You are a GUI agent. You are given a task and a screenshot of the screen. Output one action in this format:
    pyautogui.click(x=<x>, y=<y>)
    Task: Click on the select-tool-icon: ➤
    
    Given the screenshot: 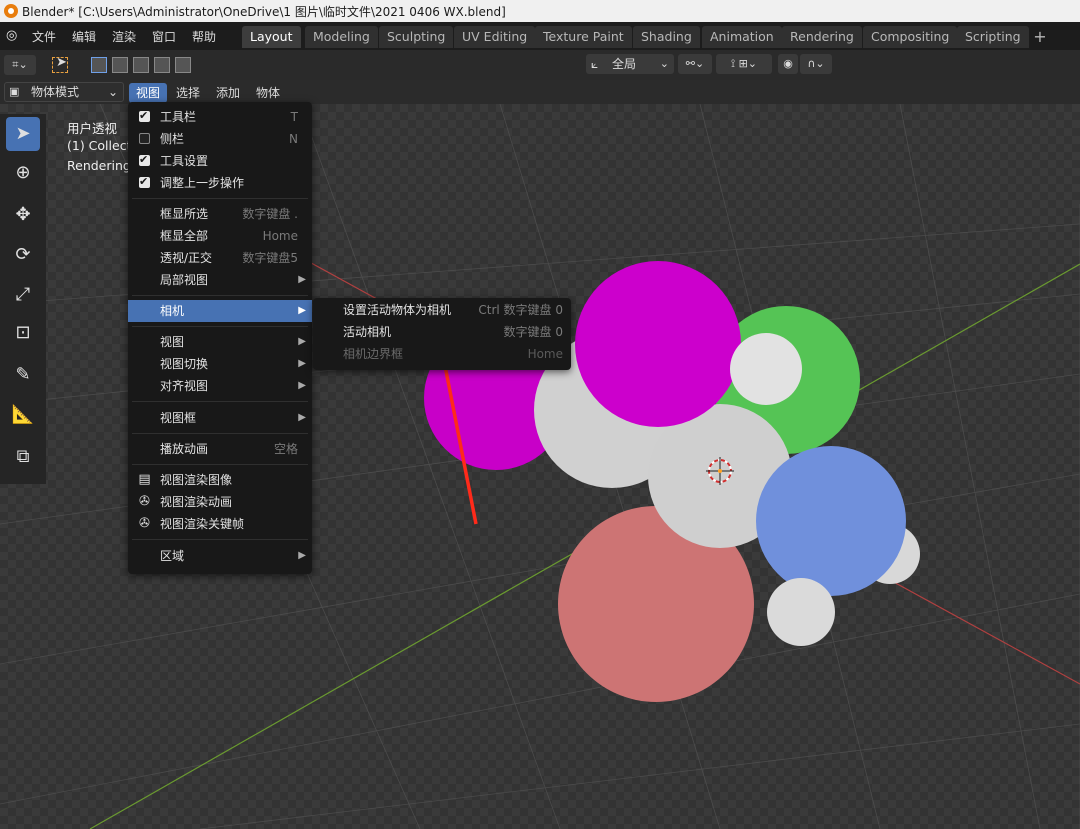 What is the action you would take?
    pyautogui.click(x=23, y=134)
    